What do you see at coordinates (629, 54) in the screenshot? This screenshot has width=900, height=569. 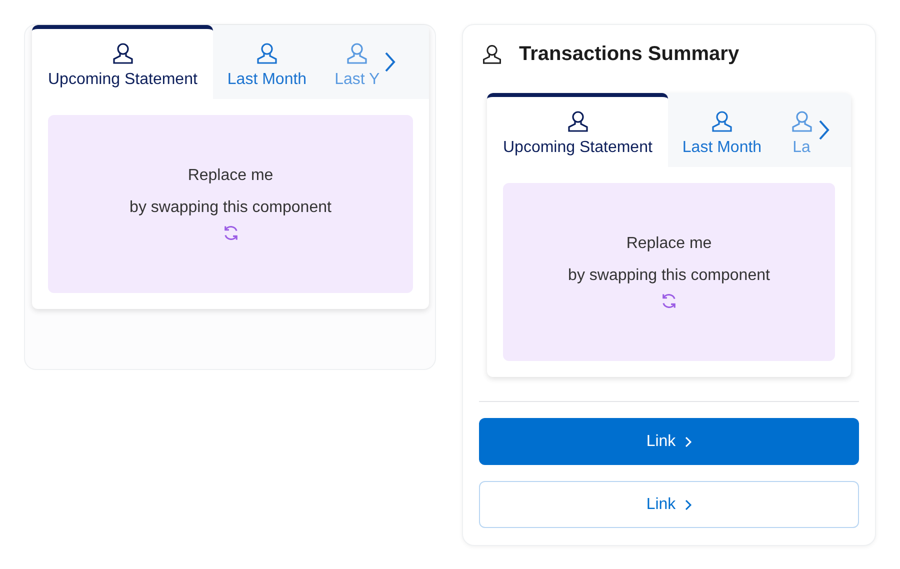 I see `panel-title: Transactions Summary` at bounding box center [629, 54].